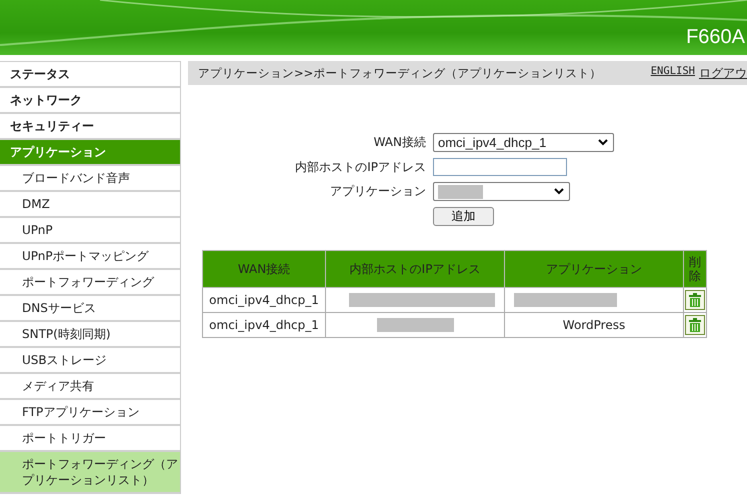 The image size is (747, 498). Describe the element at coordinates (399, 142) in the screenshot. I see `field-label: WAN接続` at that location.